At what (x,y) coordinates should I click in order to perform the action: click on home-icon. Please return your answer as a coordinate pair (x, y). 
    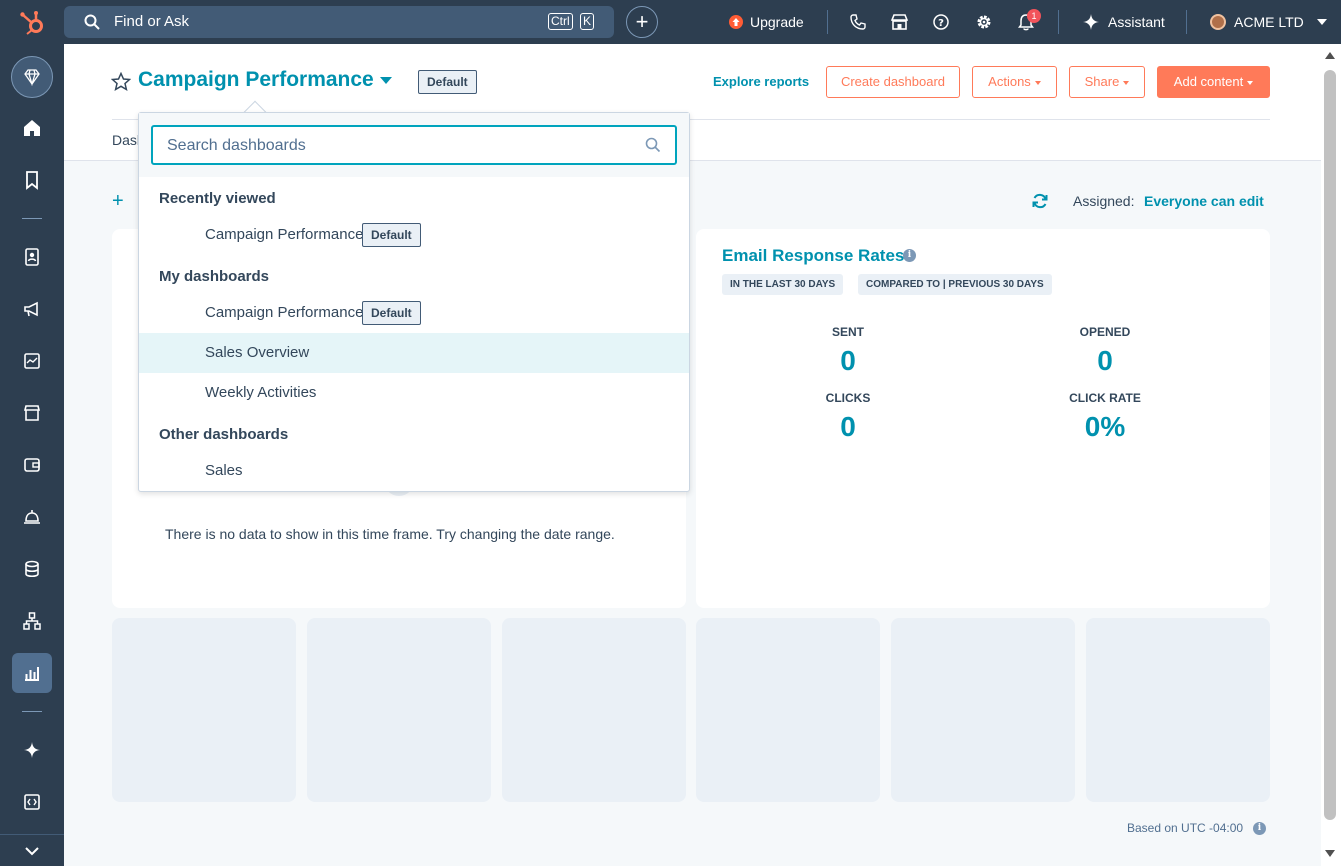
    Looking at the image, I should click on (32, 128).